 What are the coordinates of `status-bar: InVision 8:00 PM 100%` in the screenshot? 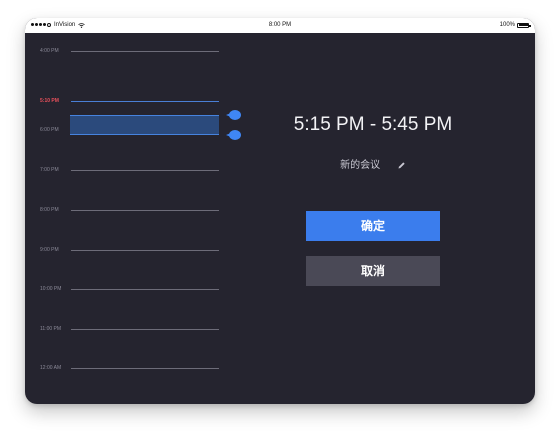 It's located at (280, 25).